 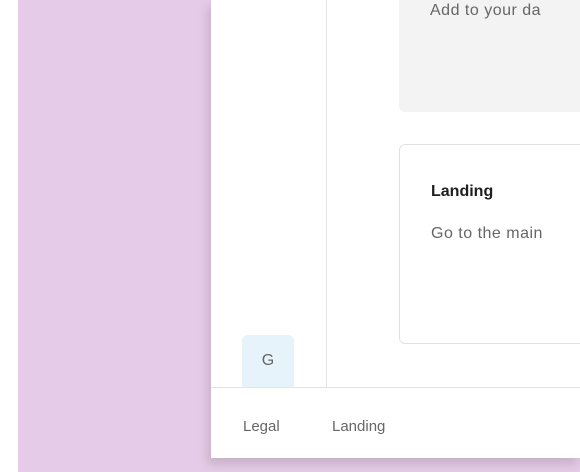 What do you see at coordinates (358, 426) in the screenshot?
I see `footer-link-landing: Landing` at bounding box center [358, 426].